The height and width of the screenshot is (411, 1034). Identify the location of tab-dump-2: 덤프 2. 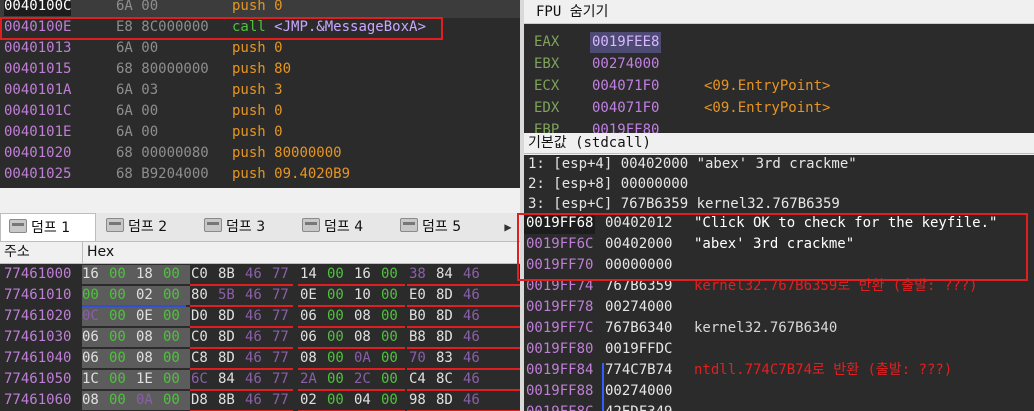
(146, 227).